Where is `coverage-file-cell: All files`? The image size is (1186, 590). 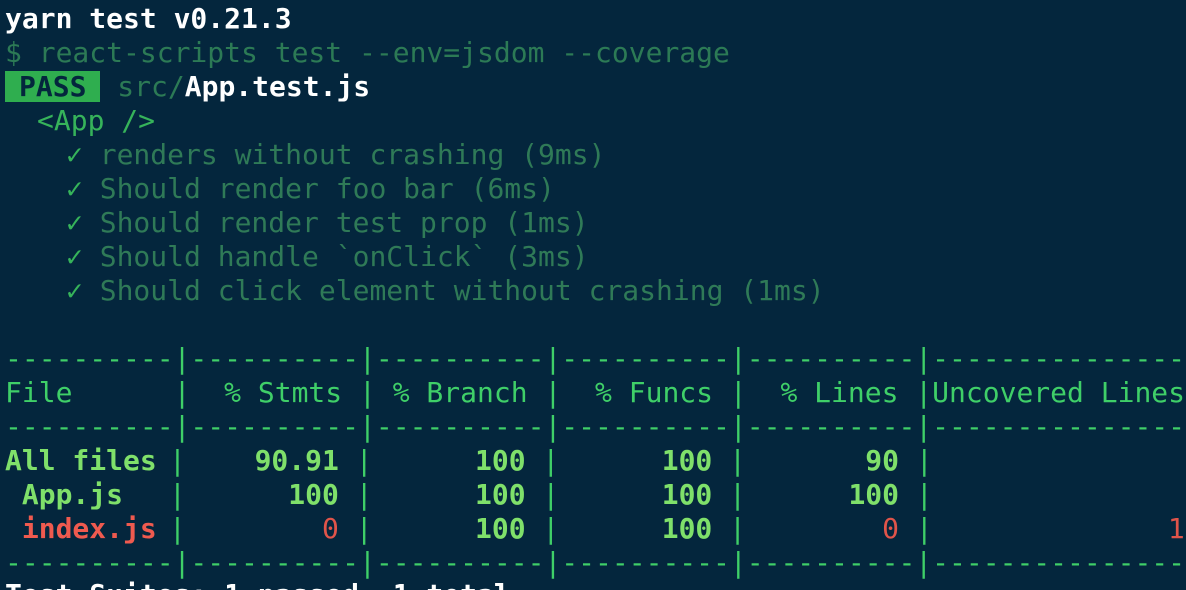
coverage-file-cell: All files is located at coordinates (81, 460).